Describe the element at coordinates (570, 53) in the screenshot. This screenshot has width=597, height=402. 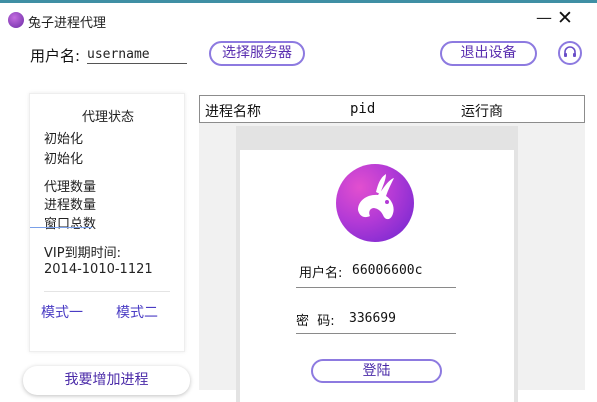
I see `headset-icon` at that location.